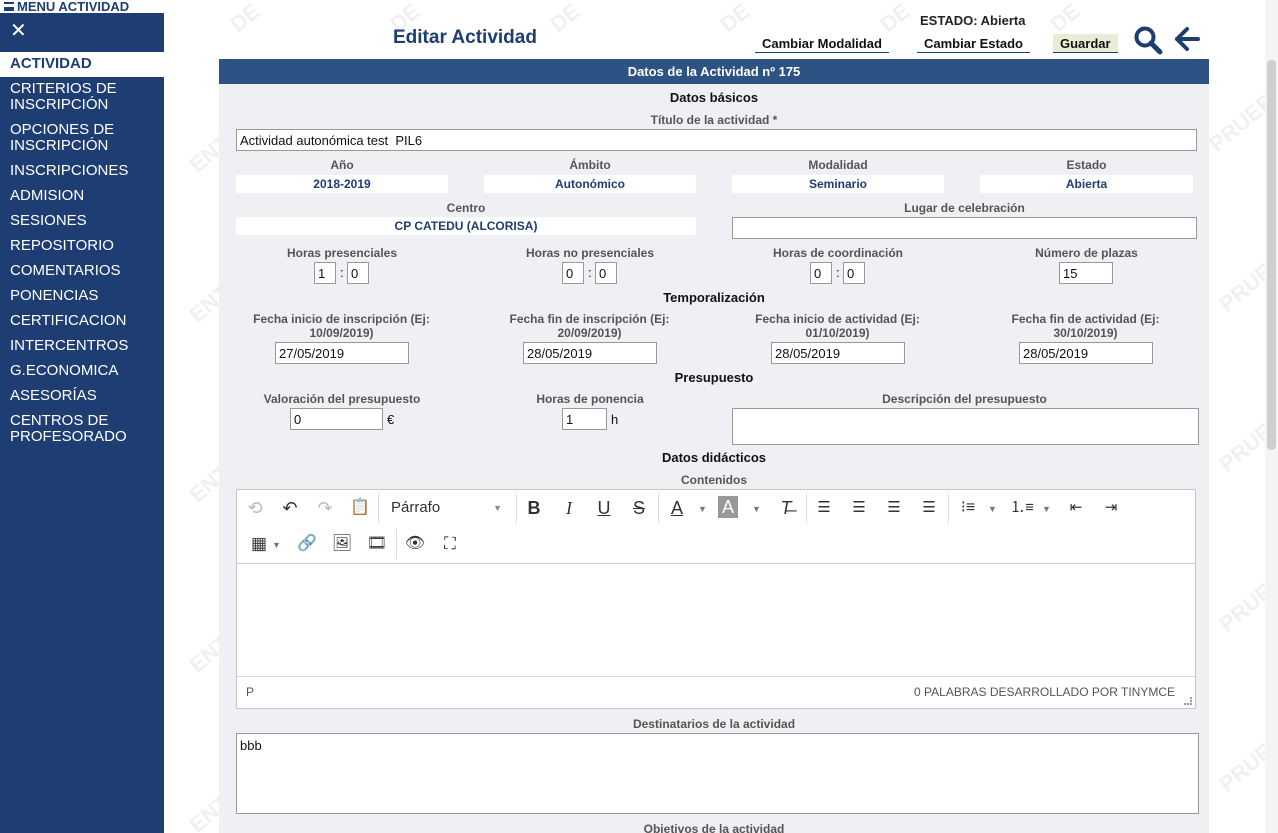 The height and width of the screenshot is (833, 1278). Describe the element at coordinates (838, 165) in the screenshot. I see `modality-label: Modalidad` at that location.